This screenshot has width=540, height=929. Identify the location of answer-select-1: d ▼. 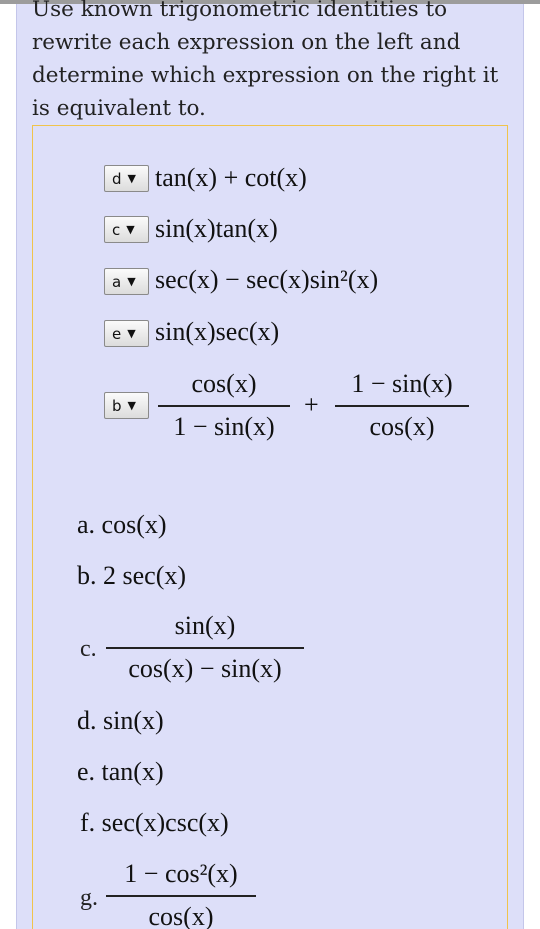
(126, 178).